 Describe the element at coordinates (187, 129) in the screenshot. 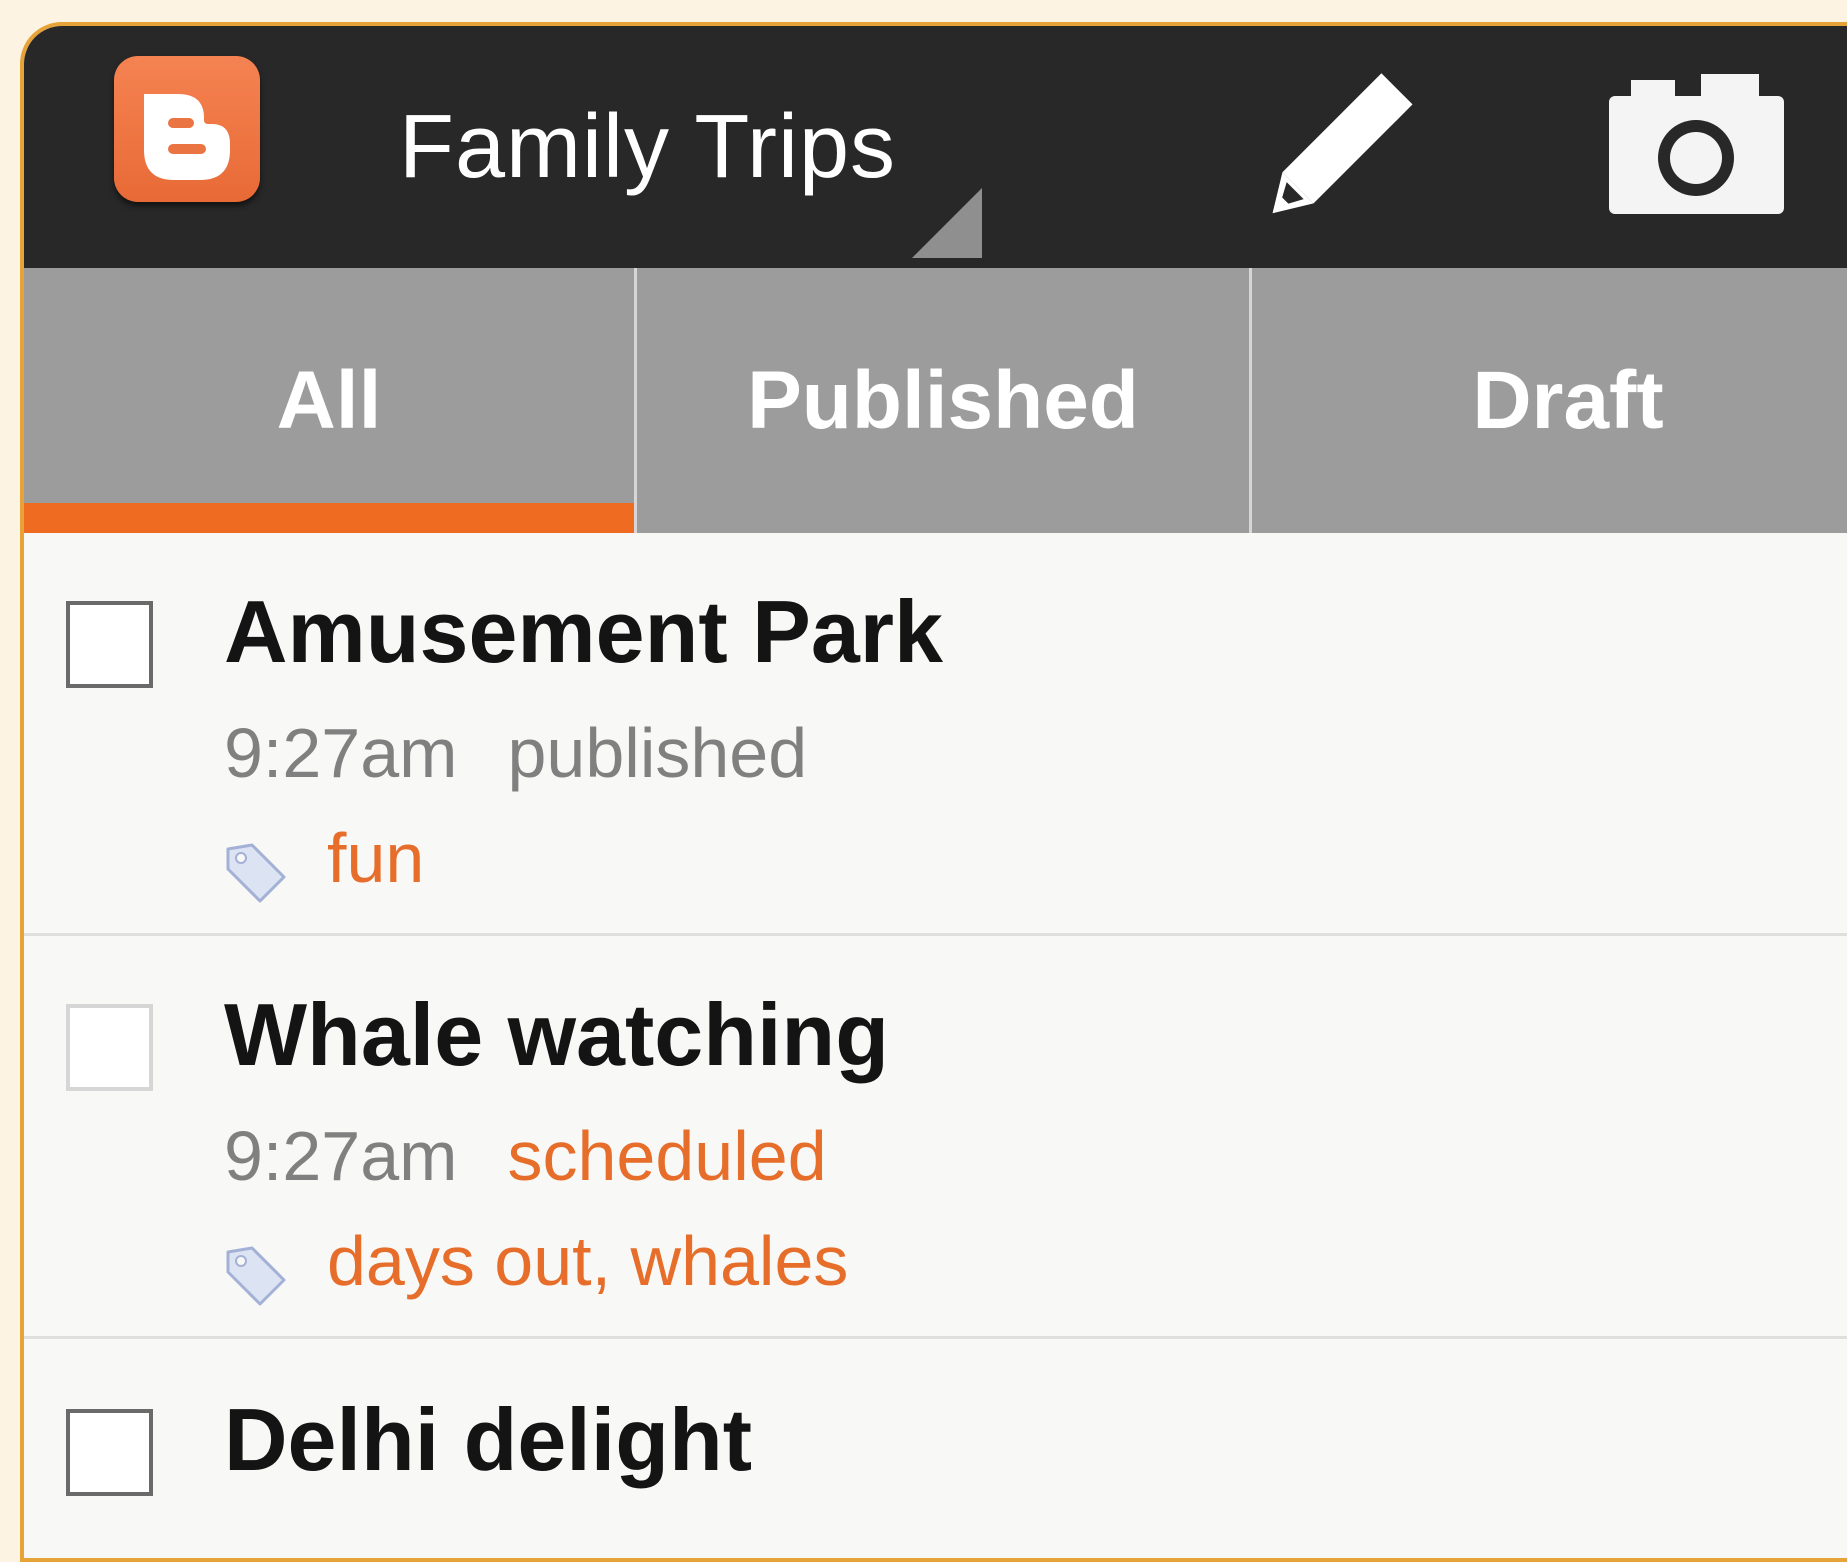

I see `blogger-logo-icon` at that location.